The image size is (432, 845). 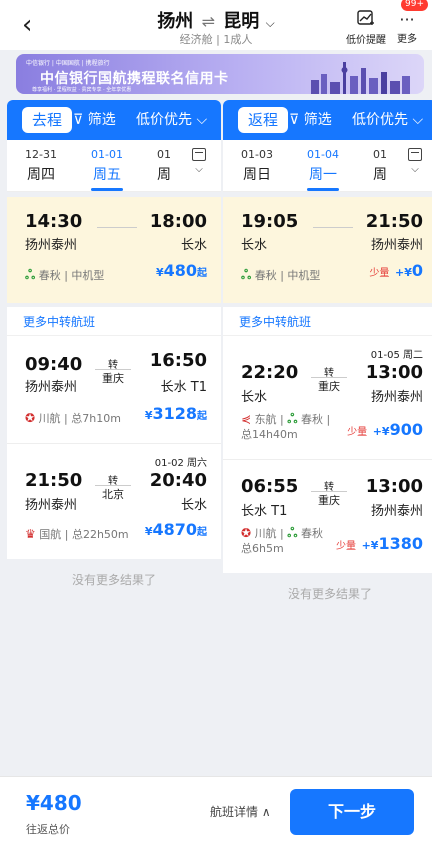 What do you see at coordinates (394, 221) in the screenshot?
I see `arr-time: 21:50` at bounding box center [394, 221].